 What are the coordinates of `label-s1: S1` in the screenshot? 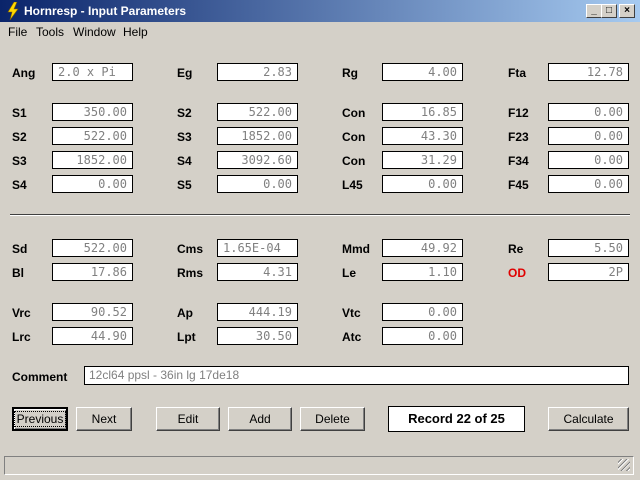 It's located at (19, 113).